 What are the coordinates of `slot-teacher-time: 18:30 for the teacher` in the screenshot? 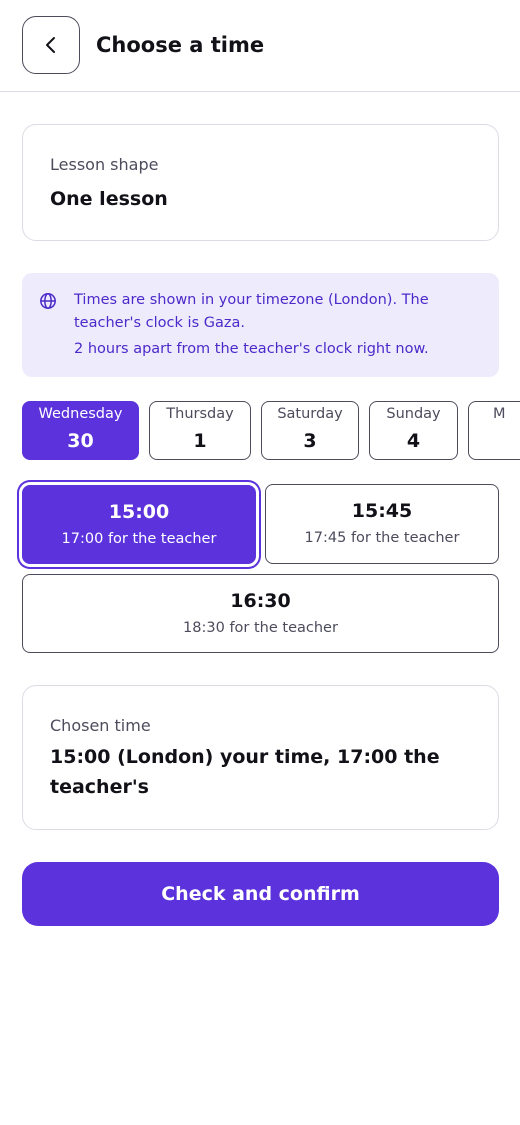 It's located at (260, 628).